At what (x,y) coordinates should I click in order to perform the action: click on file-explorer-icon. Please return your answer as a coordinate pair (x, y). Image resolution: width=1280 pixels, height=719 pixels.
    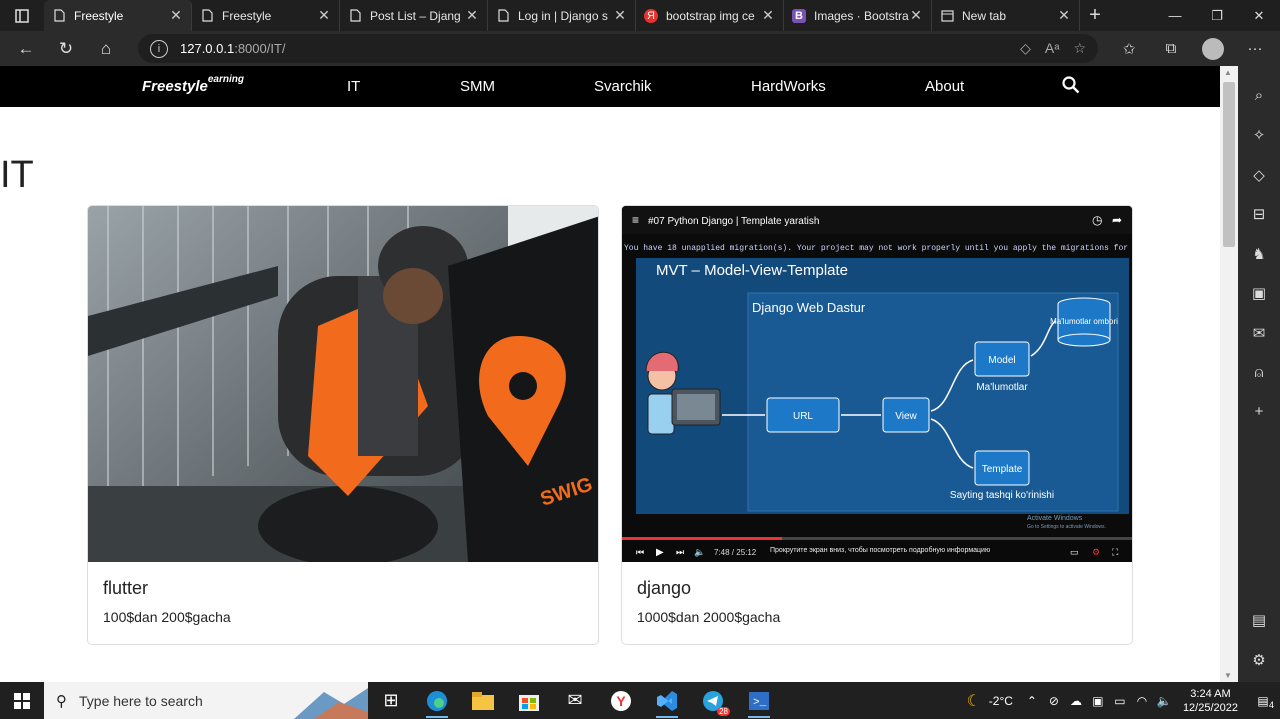
    Looking at the image, I should click on (483, 700).